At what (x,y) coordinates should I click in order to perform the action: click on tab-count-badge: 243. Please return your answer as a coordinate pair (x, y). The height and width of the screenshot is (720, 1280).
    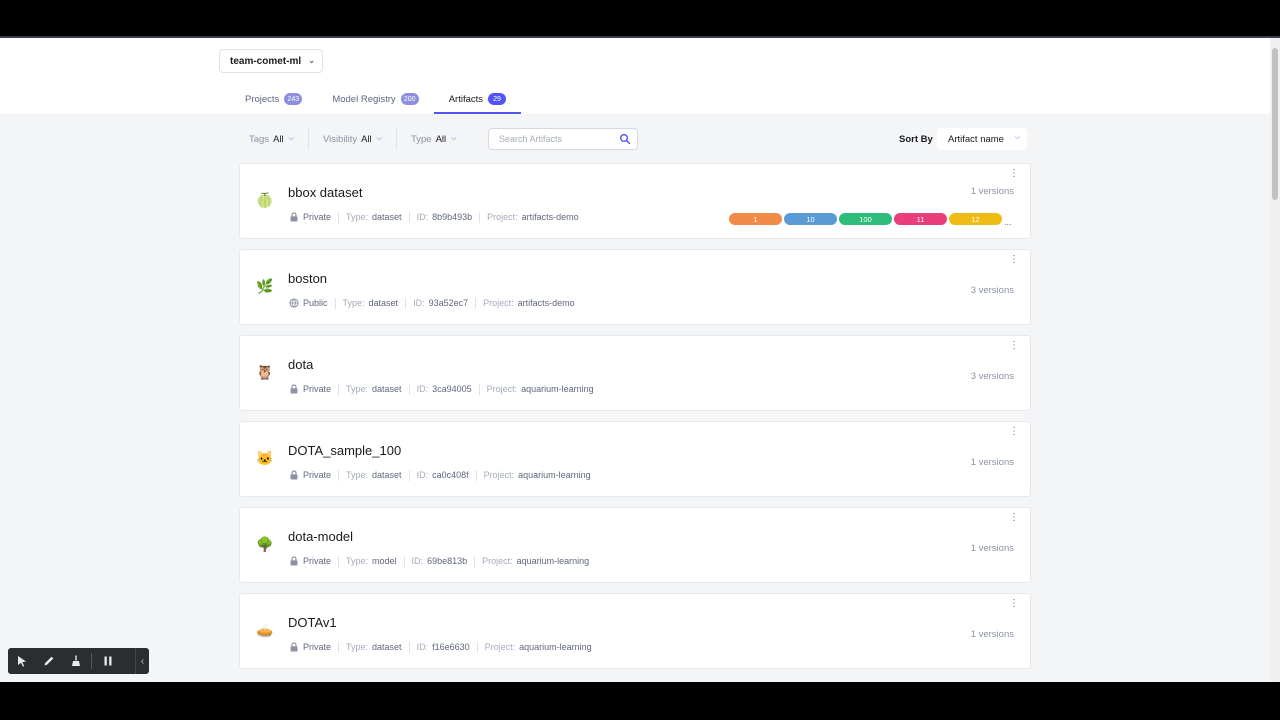
    Looking at the image, I should click on (293, 99).